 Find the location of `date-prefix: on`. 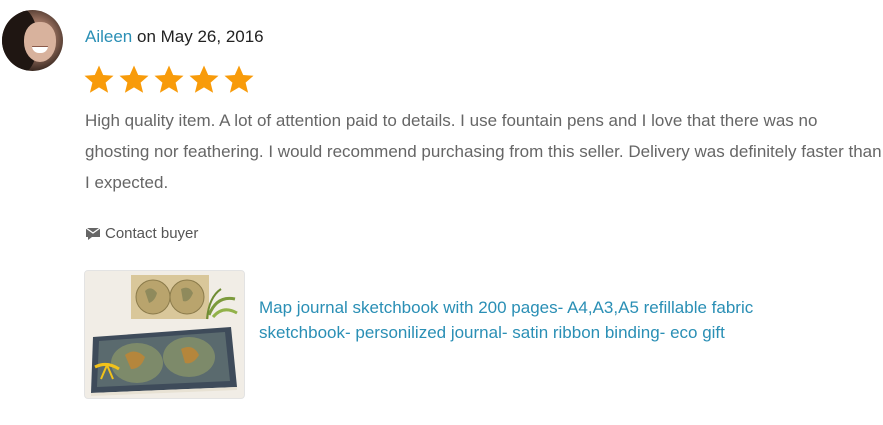

date-prefix: on is located at coordinates (146, 36).